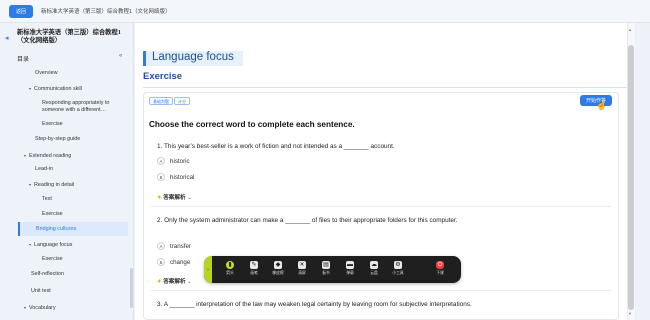  Describe the element at coordinates (82, 274) in the screenshot. I see `toc-item-self-reflection: Self-reflection` at that location.